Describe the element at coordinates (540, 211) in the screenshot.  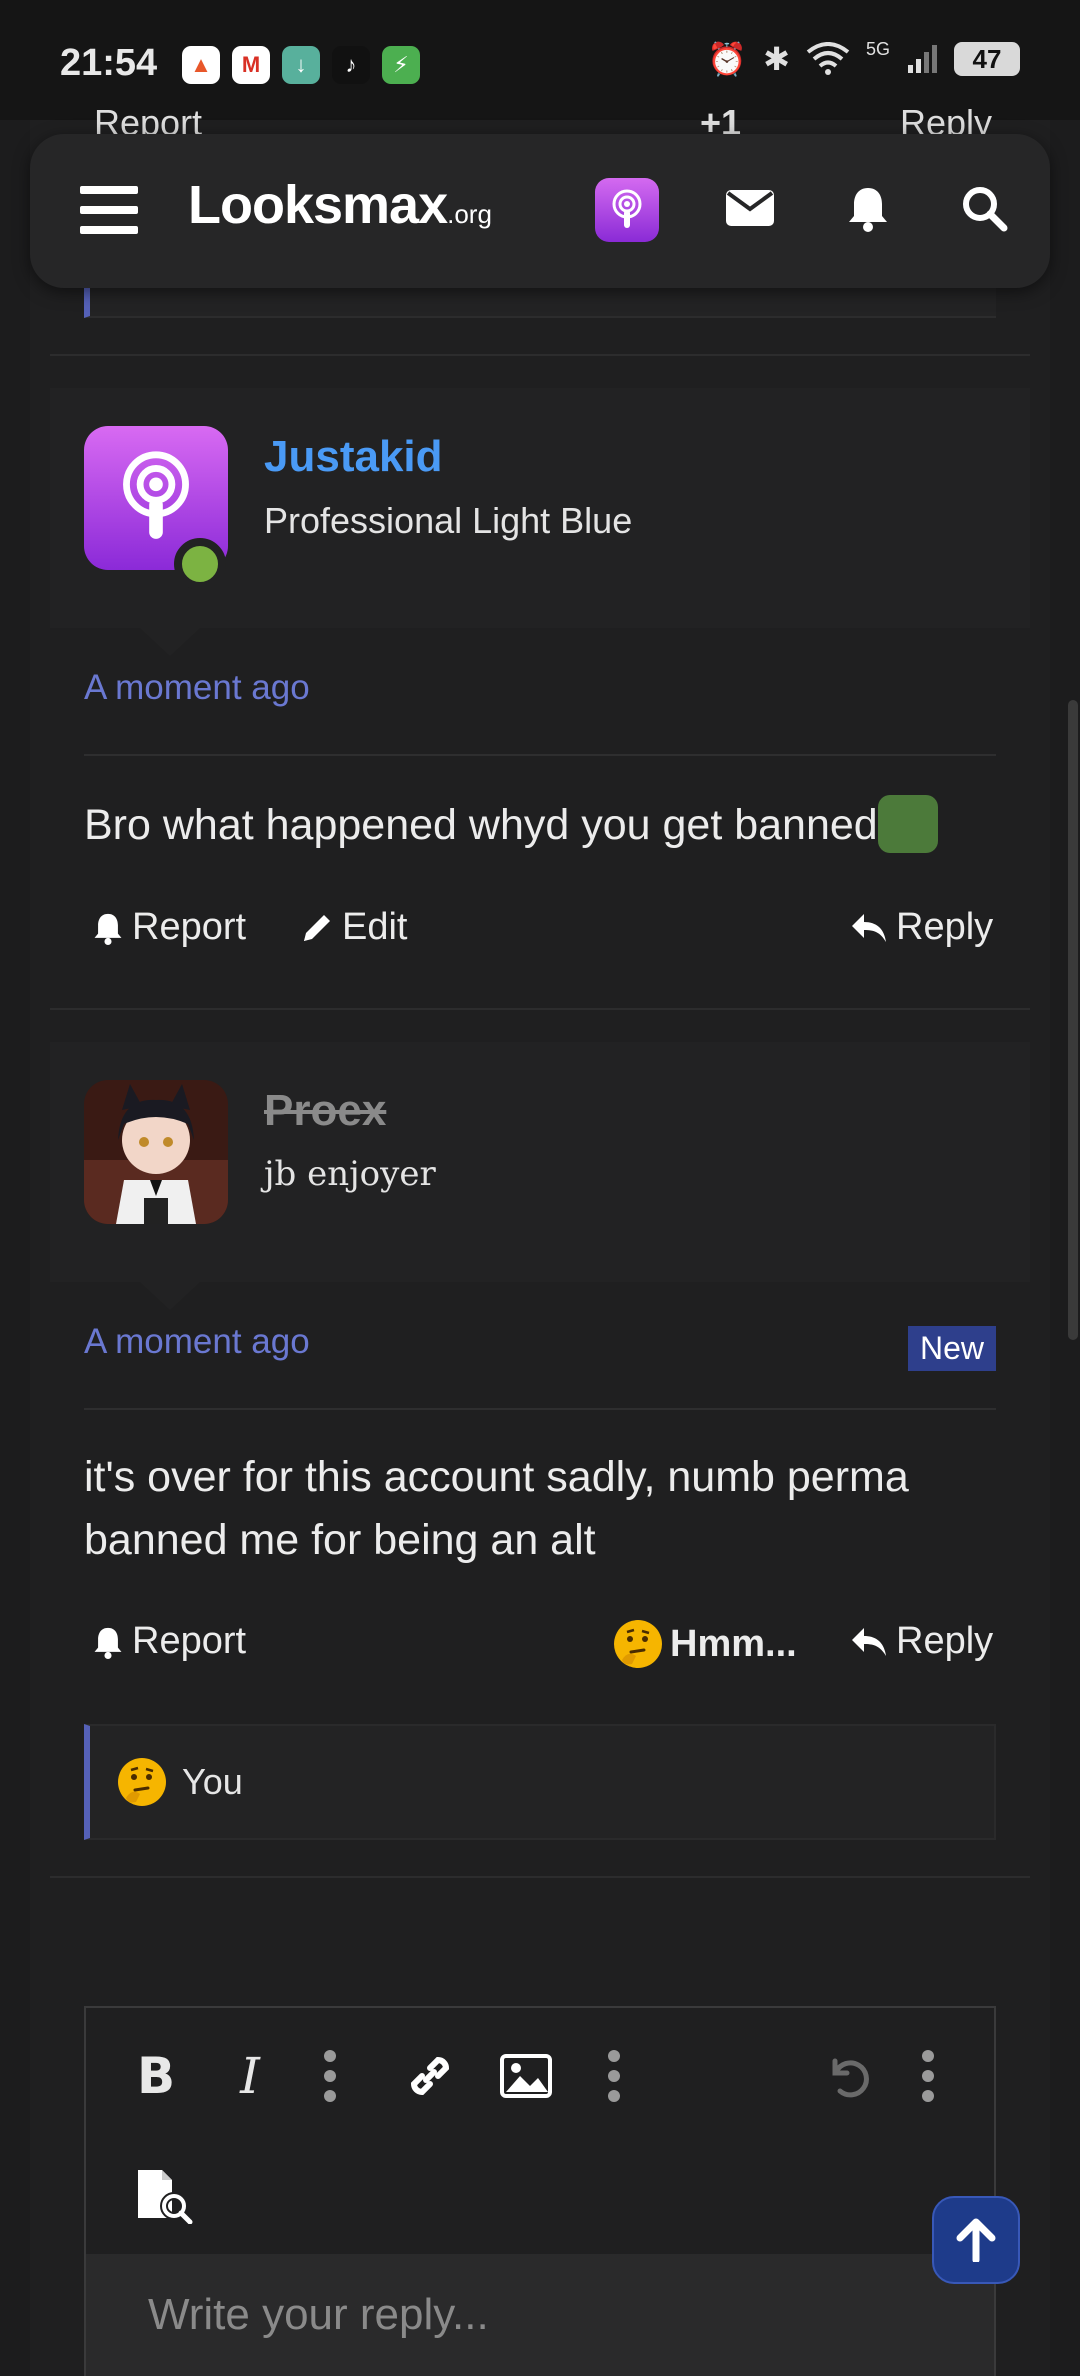
I see `top-navigation: Looksmax.org` at that location.